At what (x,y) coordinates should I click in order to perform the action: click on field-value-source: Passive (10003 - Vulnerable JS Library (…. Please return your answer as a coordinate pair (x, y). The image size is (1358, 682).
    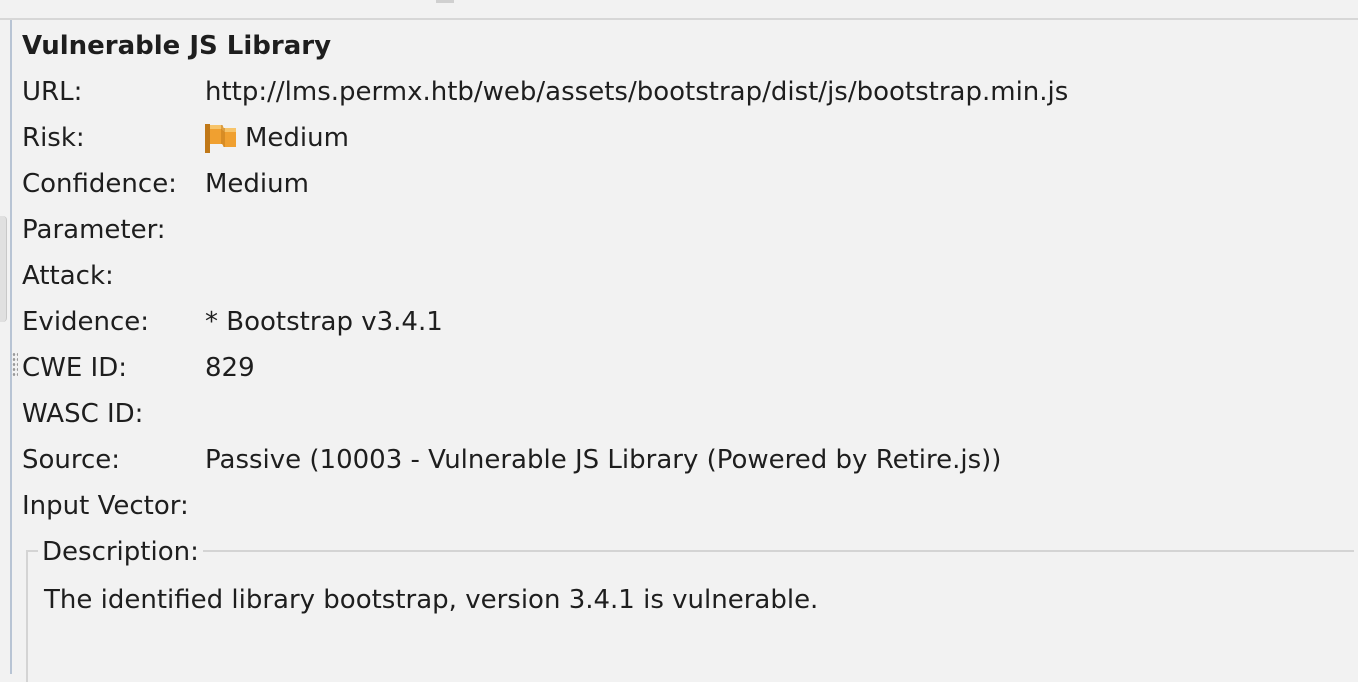
    Looking at the image, I should click on (603, 460).